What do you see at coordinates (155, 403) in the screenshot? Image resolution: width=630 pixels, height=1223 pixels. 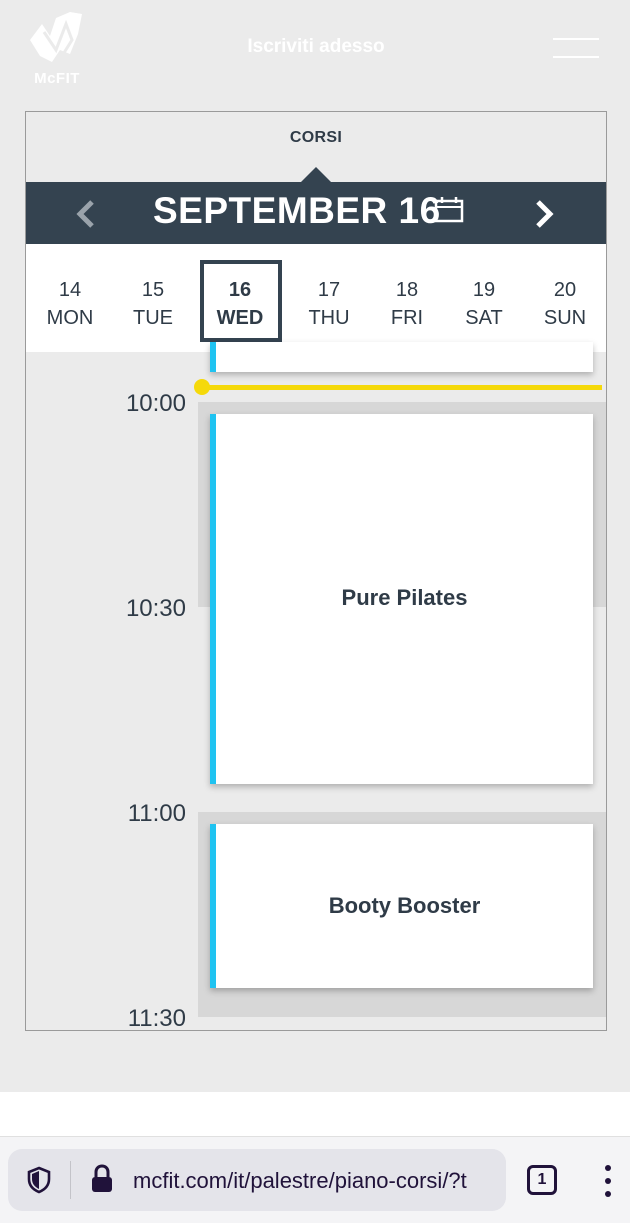 I see `time-label: 10:00` at bounding box center [155, 403].